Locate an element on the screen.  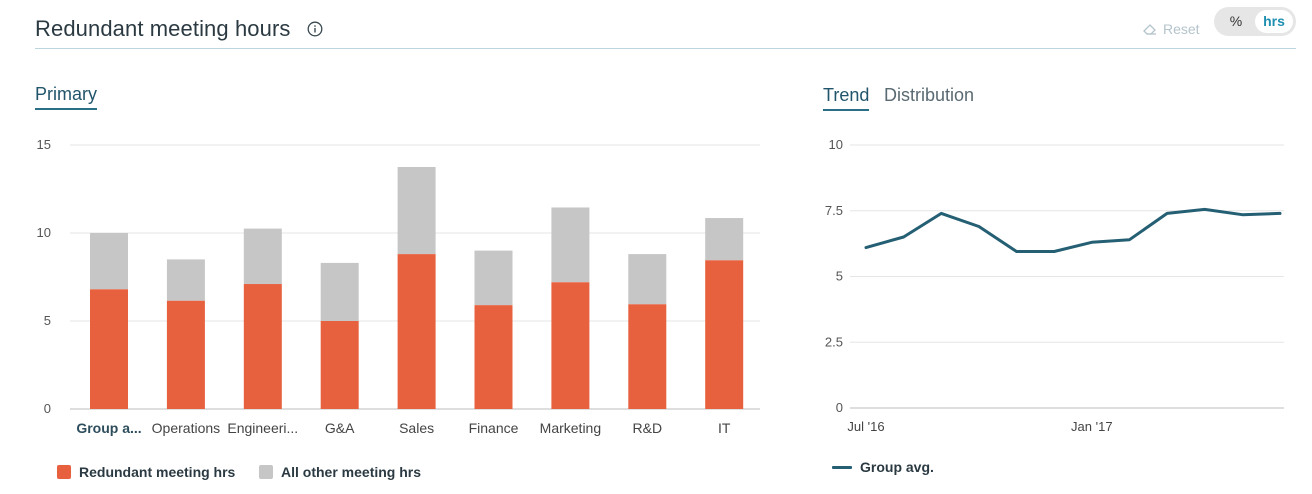
x-tick-label: Sales is located at coordinates (416, 428).